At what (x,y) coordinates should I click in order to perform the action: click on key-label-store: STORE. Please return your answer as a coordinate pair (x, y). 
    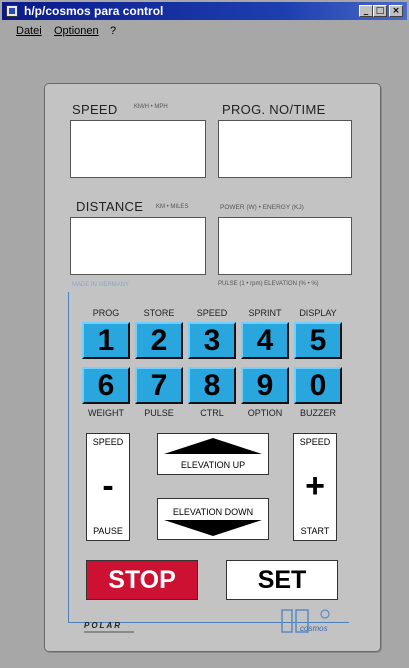
    Looking at the image, I should click on (159, 313).